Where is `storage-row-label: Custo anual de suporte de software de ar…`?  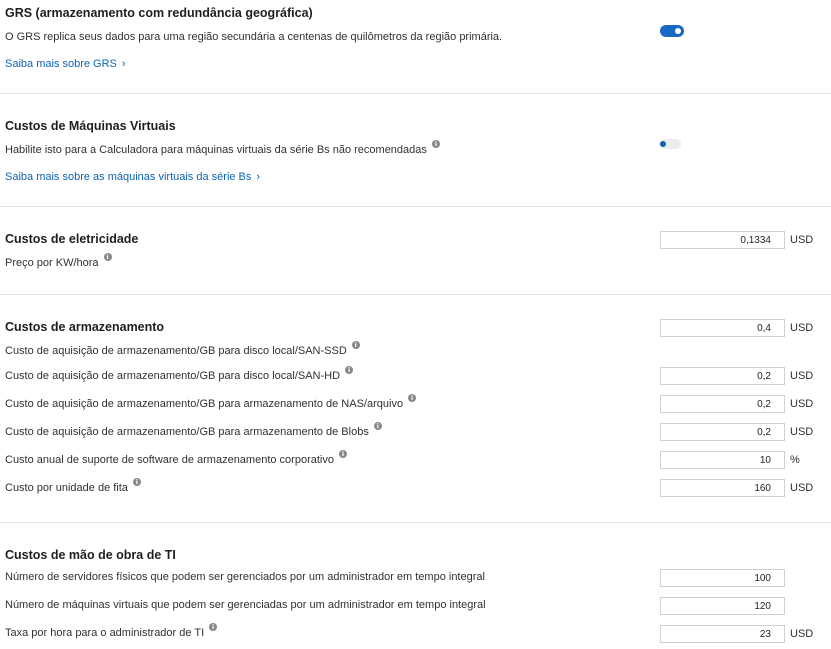
storage-row-label: Custo anual de suporte de software de ar… is located at coordinates (176, 458).